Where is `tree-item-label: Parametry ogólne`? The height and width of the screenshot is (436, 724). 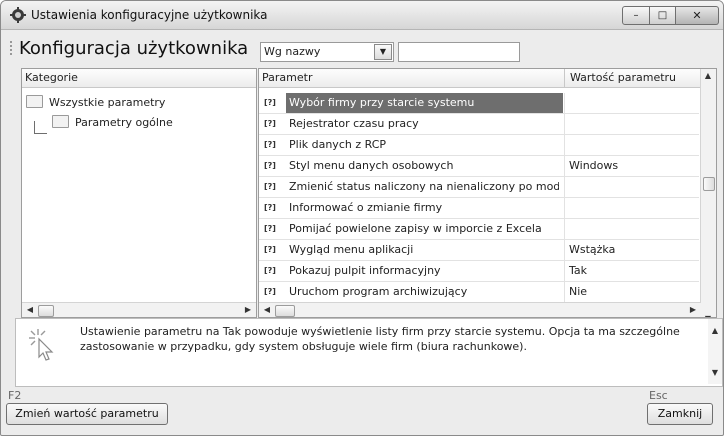 tree-item-label: Parametry ogólne is located at coordinates (124, 122).